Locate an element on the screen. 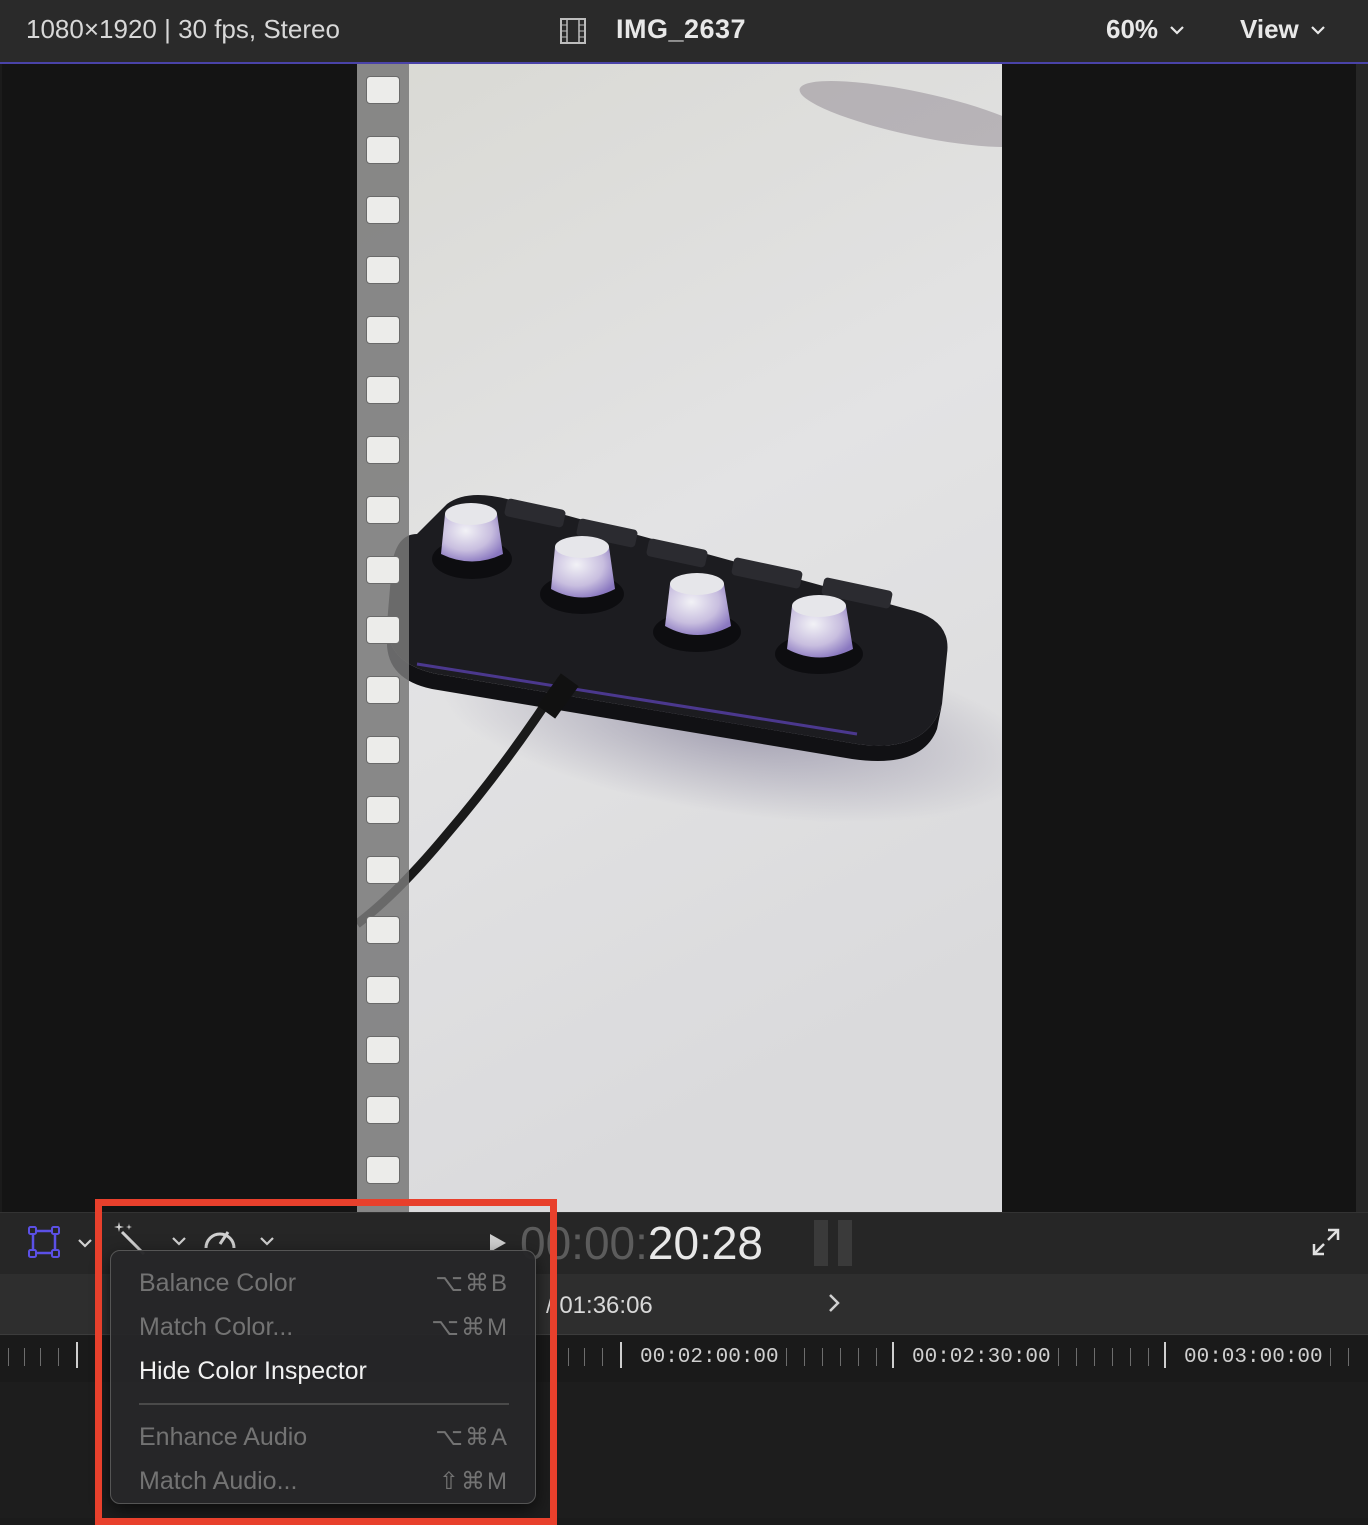 This screenshot has width=1368, height=1525. project-duration: / 01:36:06 is located at coordinates (599, 1305).